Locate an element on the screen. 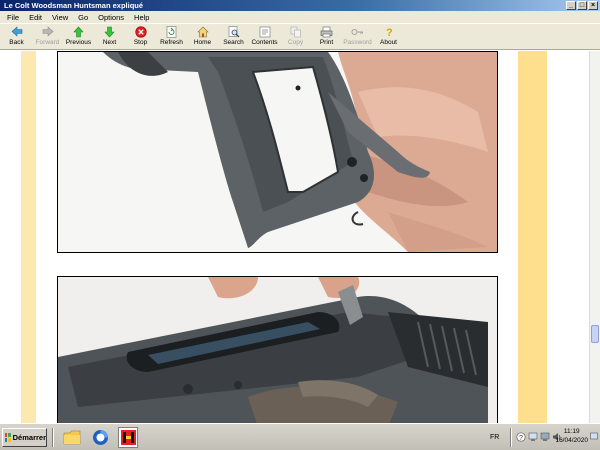 This screenshot has height=450, width=600. contents-label: Contents is located at coordinates (264, 42).